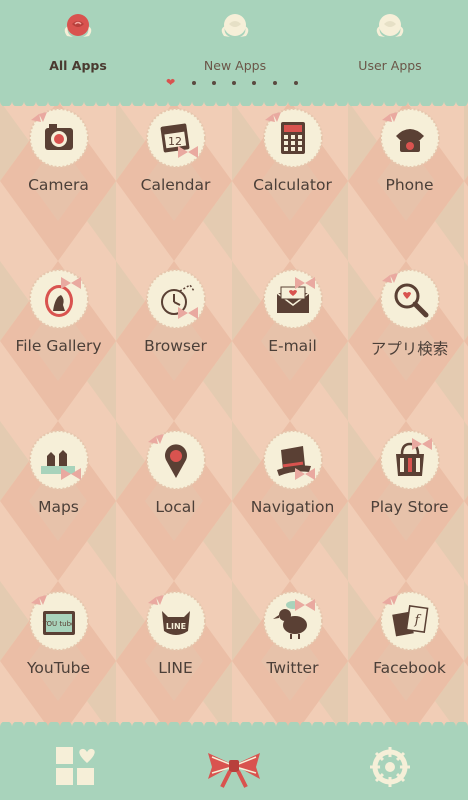 Image resolution: width=468 pixels, height=800 pixels. I want to click on app-email: E-mail, so click(292, 345).